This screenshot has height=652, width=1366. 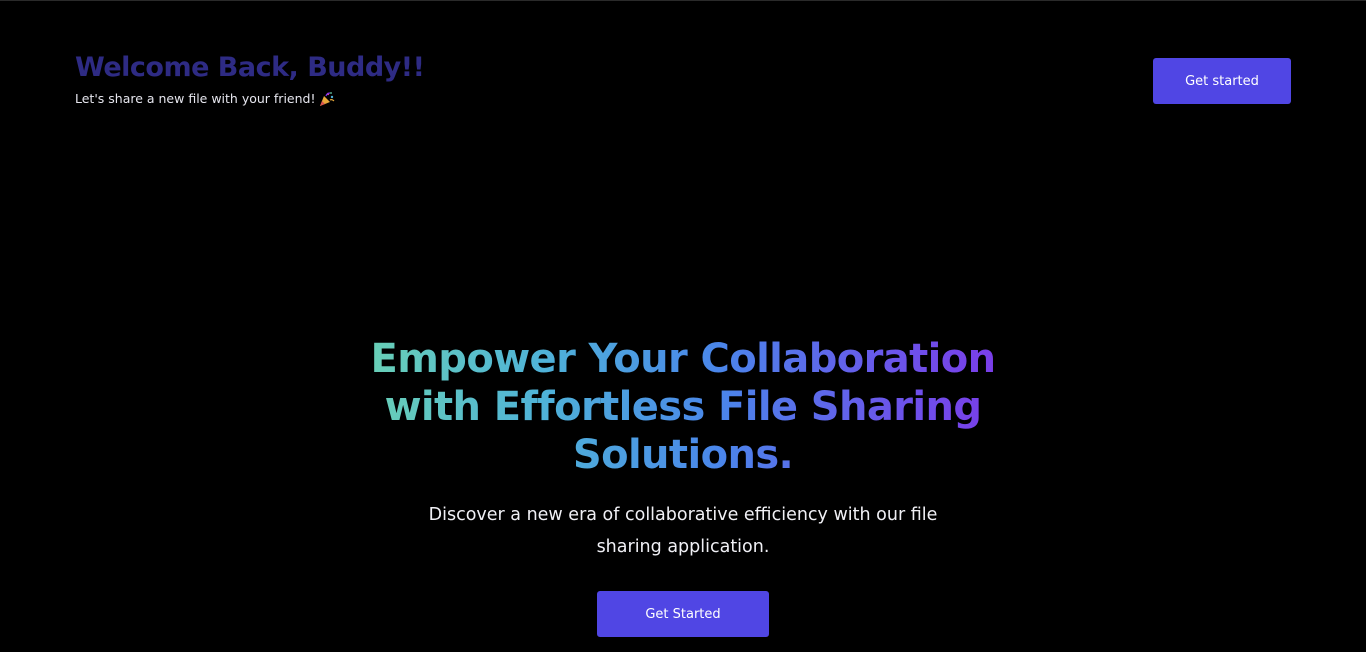 What do you see at coordinates (195, 98) in the screenshot?
I see `welcome-subtitle-text: Let's share a new file with your friend!` at bounding box center [195, 98].